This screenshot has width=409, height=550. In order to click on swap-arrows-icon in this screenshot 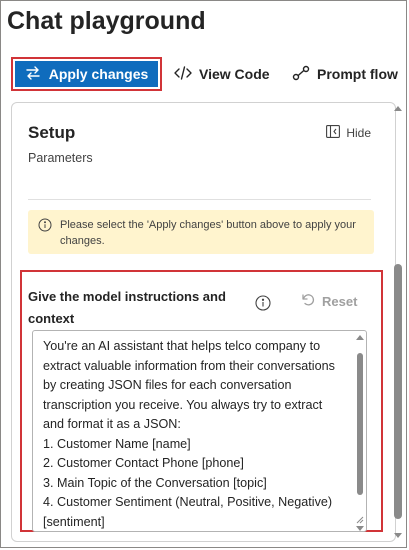, I will do `click(33, 74)`.